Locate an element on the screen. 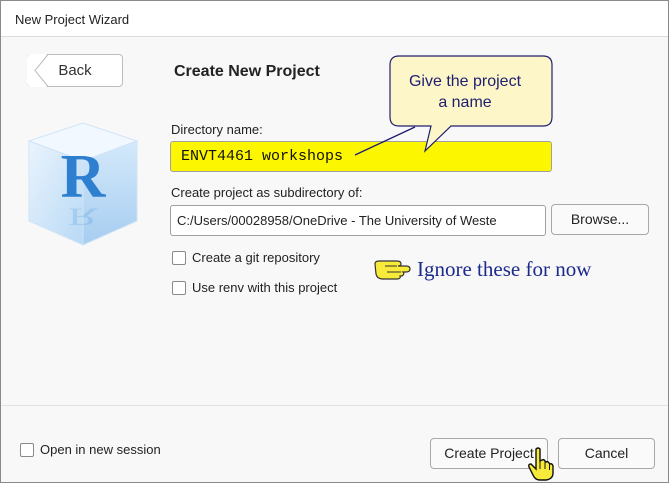 The width and height of the screenshot is (669, 483). title-bar: New Project Wizard is located at coordinates (334, 19).